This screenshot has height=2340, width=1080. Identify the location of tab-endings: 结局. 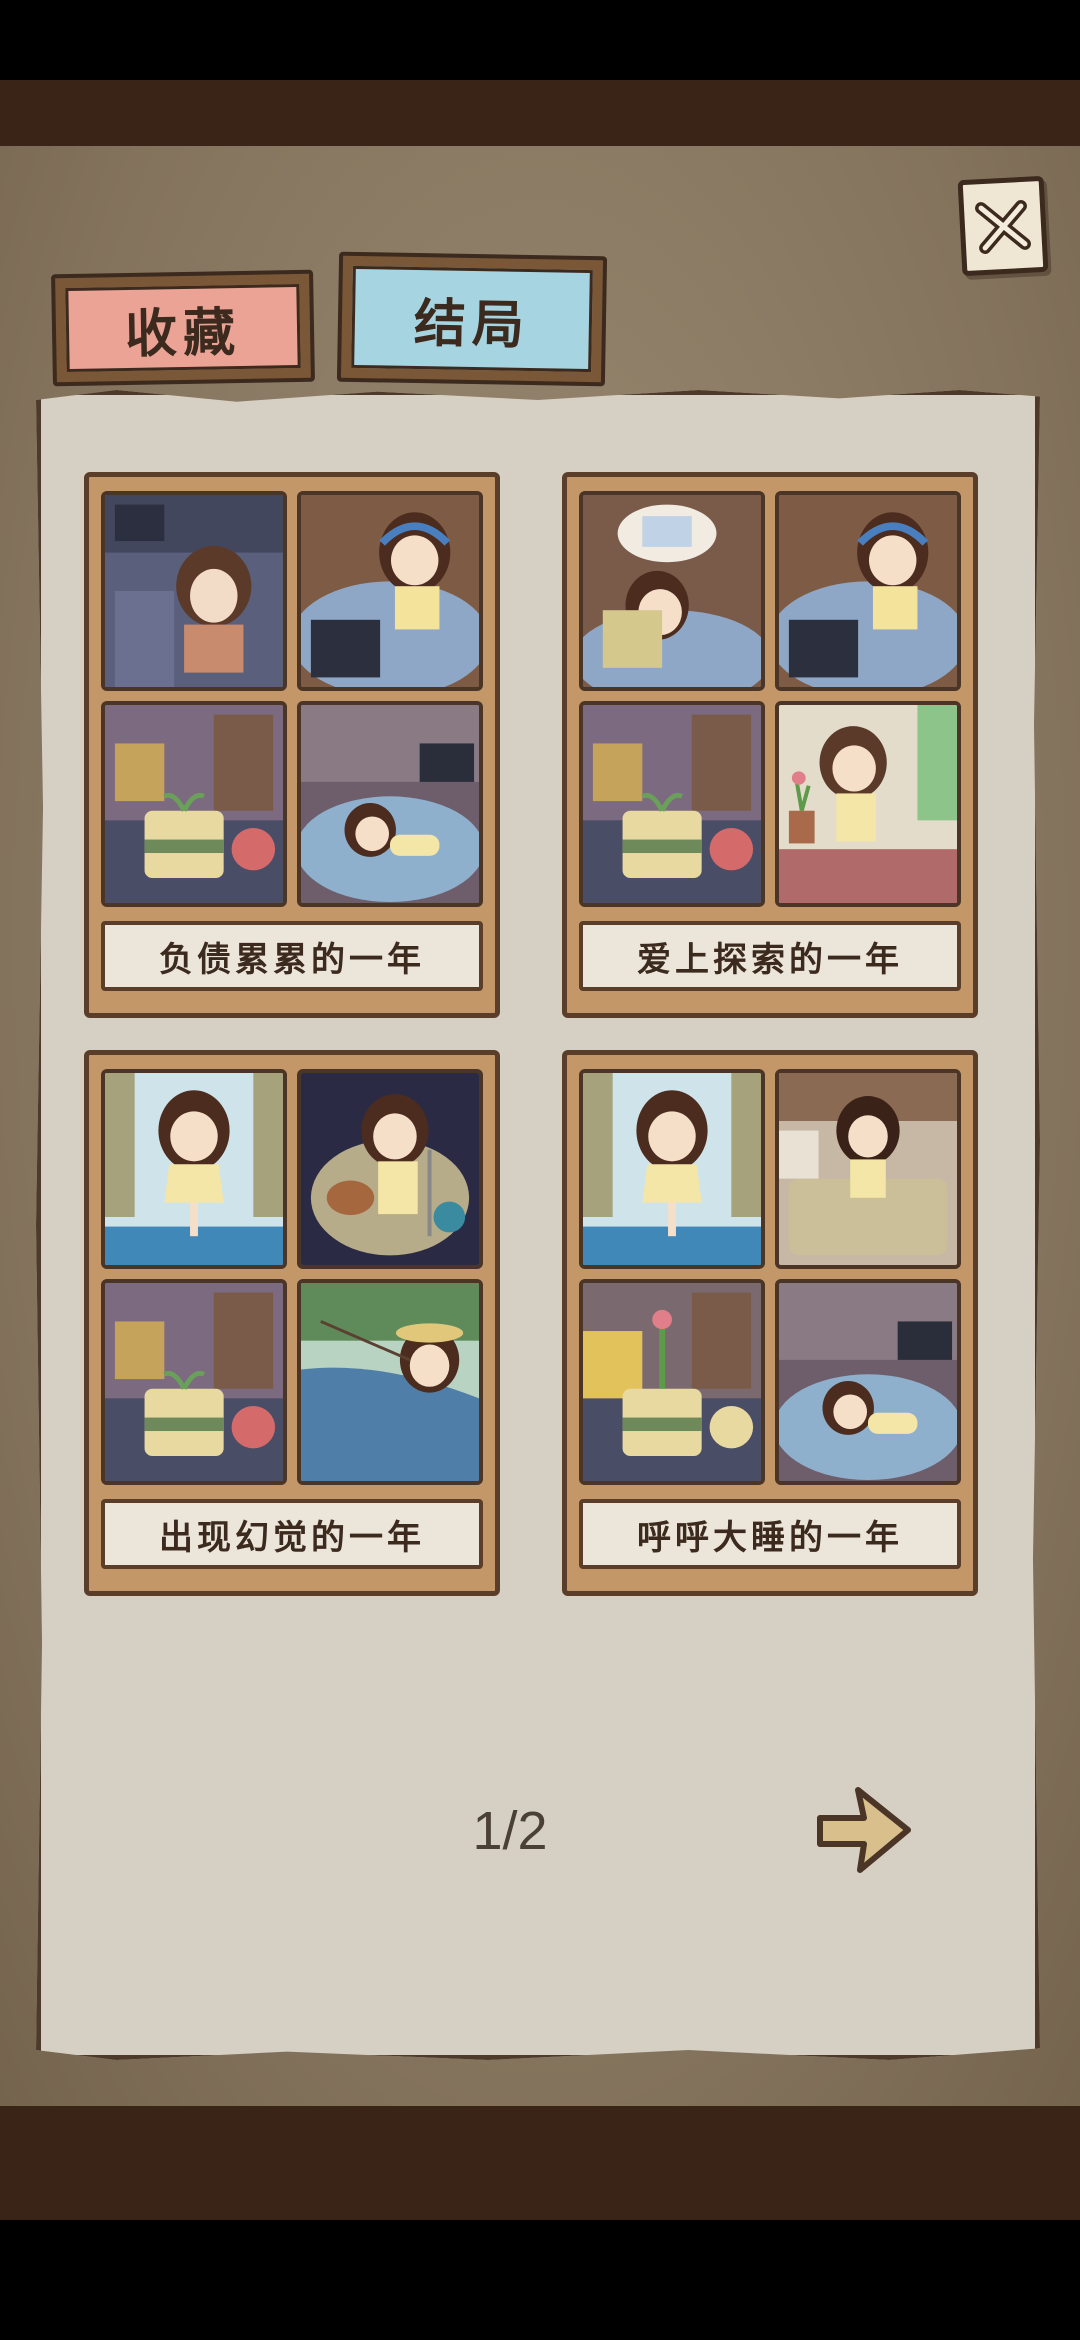
(472, 319).